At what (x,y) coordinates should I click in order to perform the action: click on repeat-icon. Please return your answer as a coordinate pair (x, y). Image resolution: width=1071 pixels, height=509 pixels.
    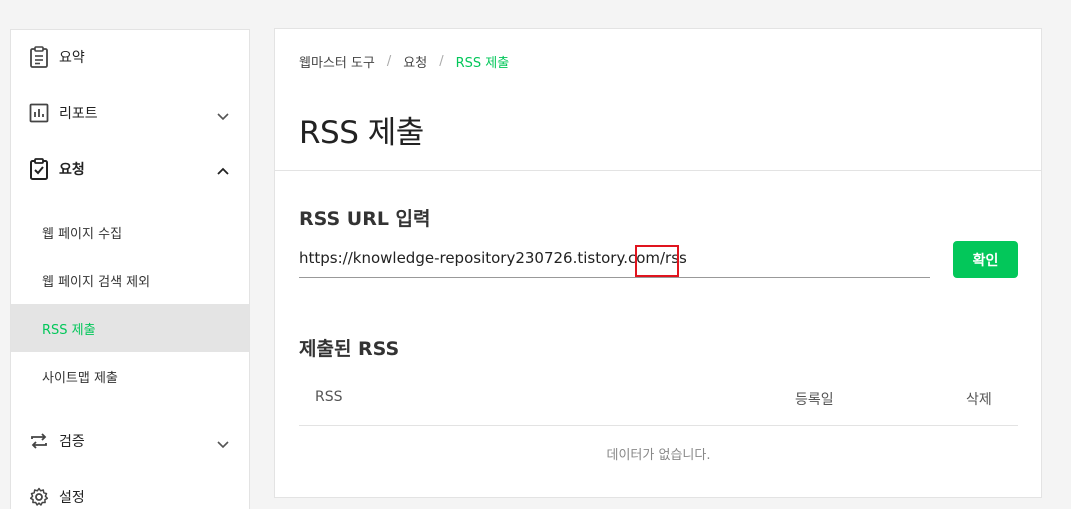
    Looking at the image, I should click on (39, 441).